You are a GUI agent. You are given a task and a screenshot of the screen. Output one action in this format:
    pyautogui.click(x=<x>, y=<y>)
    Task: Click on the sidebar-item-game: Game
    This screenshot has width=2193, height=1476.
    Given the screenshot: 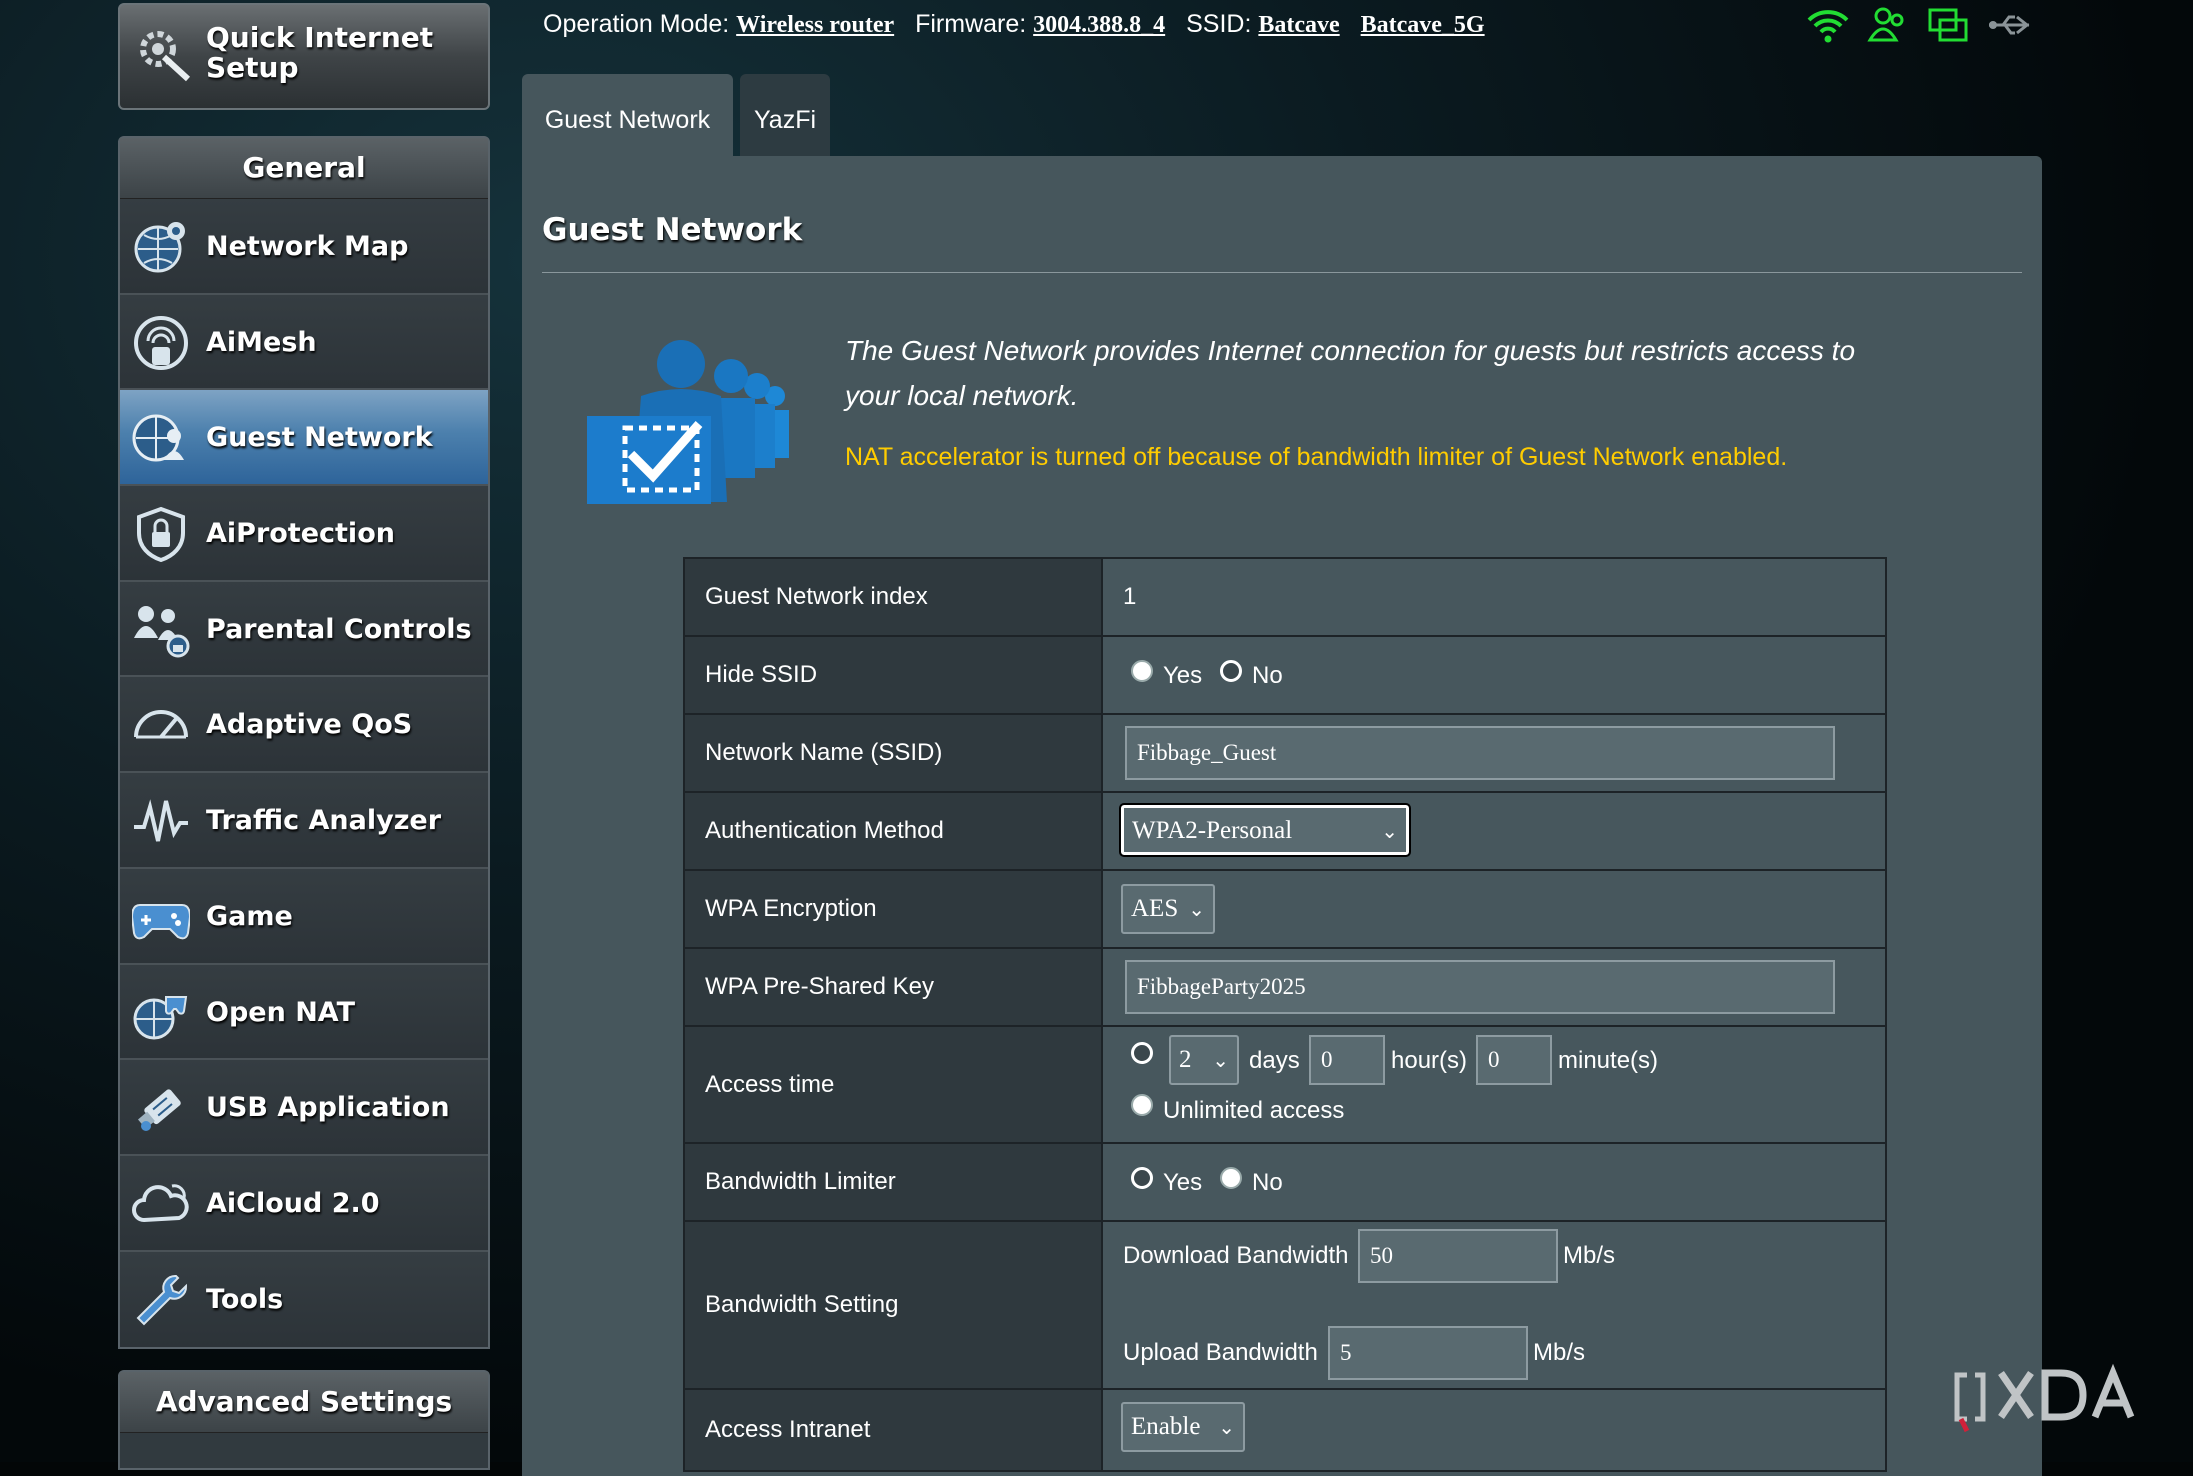 What is the action you would take?
    pyautogui.click(x=304, y=916)
    